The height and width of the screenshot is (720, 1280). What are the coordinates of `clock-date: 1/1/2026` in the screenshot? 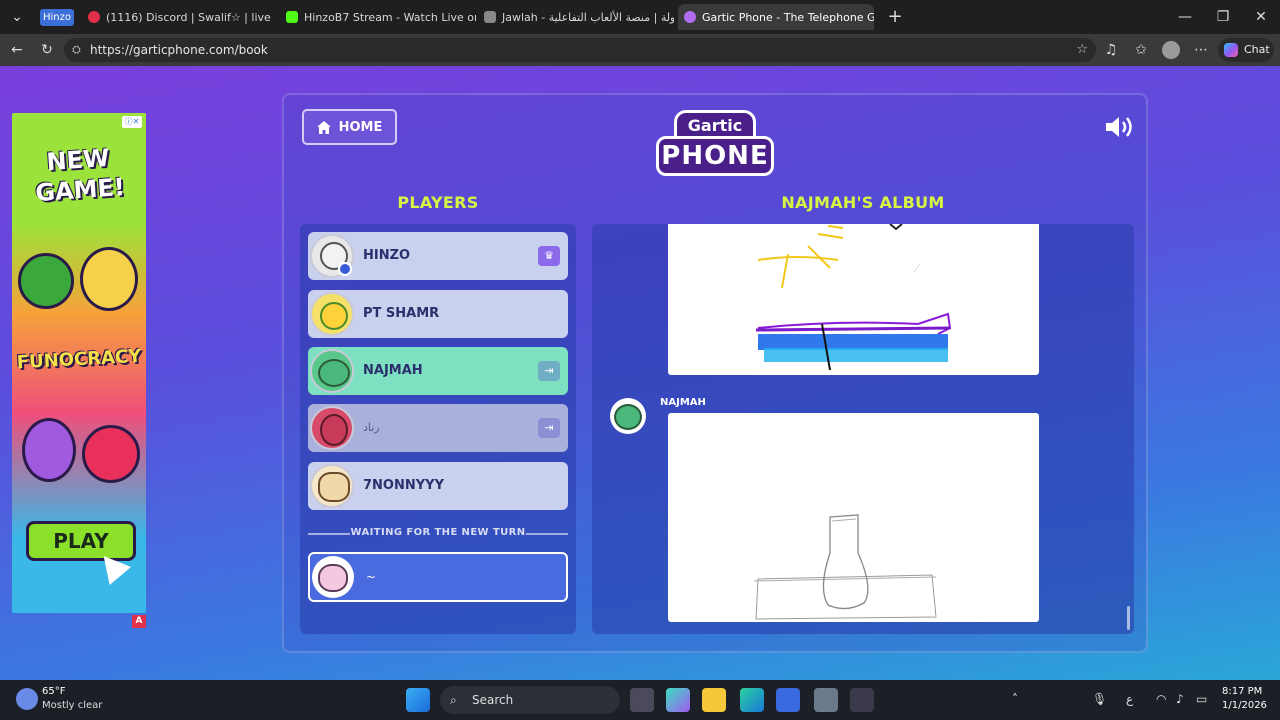 It's located at (1244, 705).